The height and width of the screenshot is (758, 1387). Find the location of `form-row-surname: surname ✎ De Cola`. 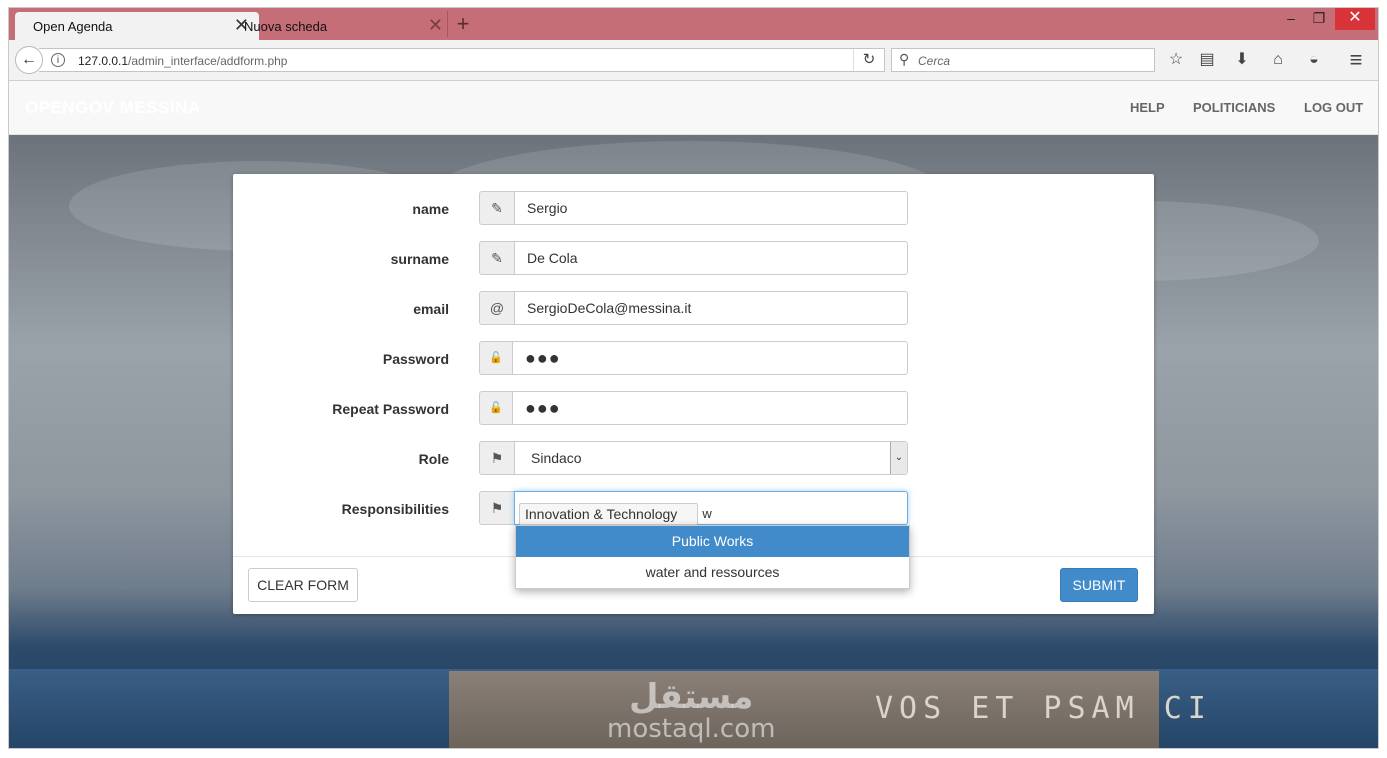

form-row-surname: surname ✎ De Cola is located at coordinates (693, 259).